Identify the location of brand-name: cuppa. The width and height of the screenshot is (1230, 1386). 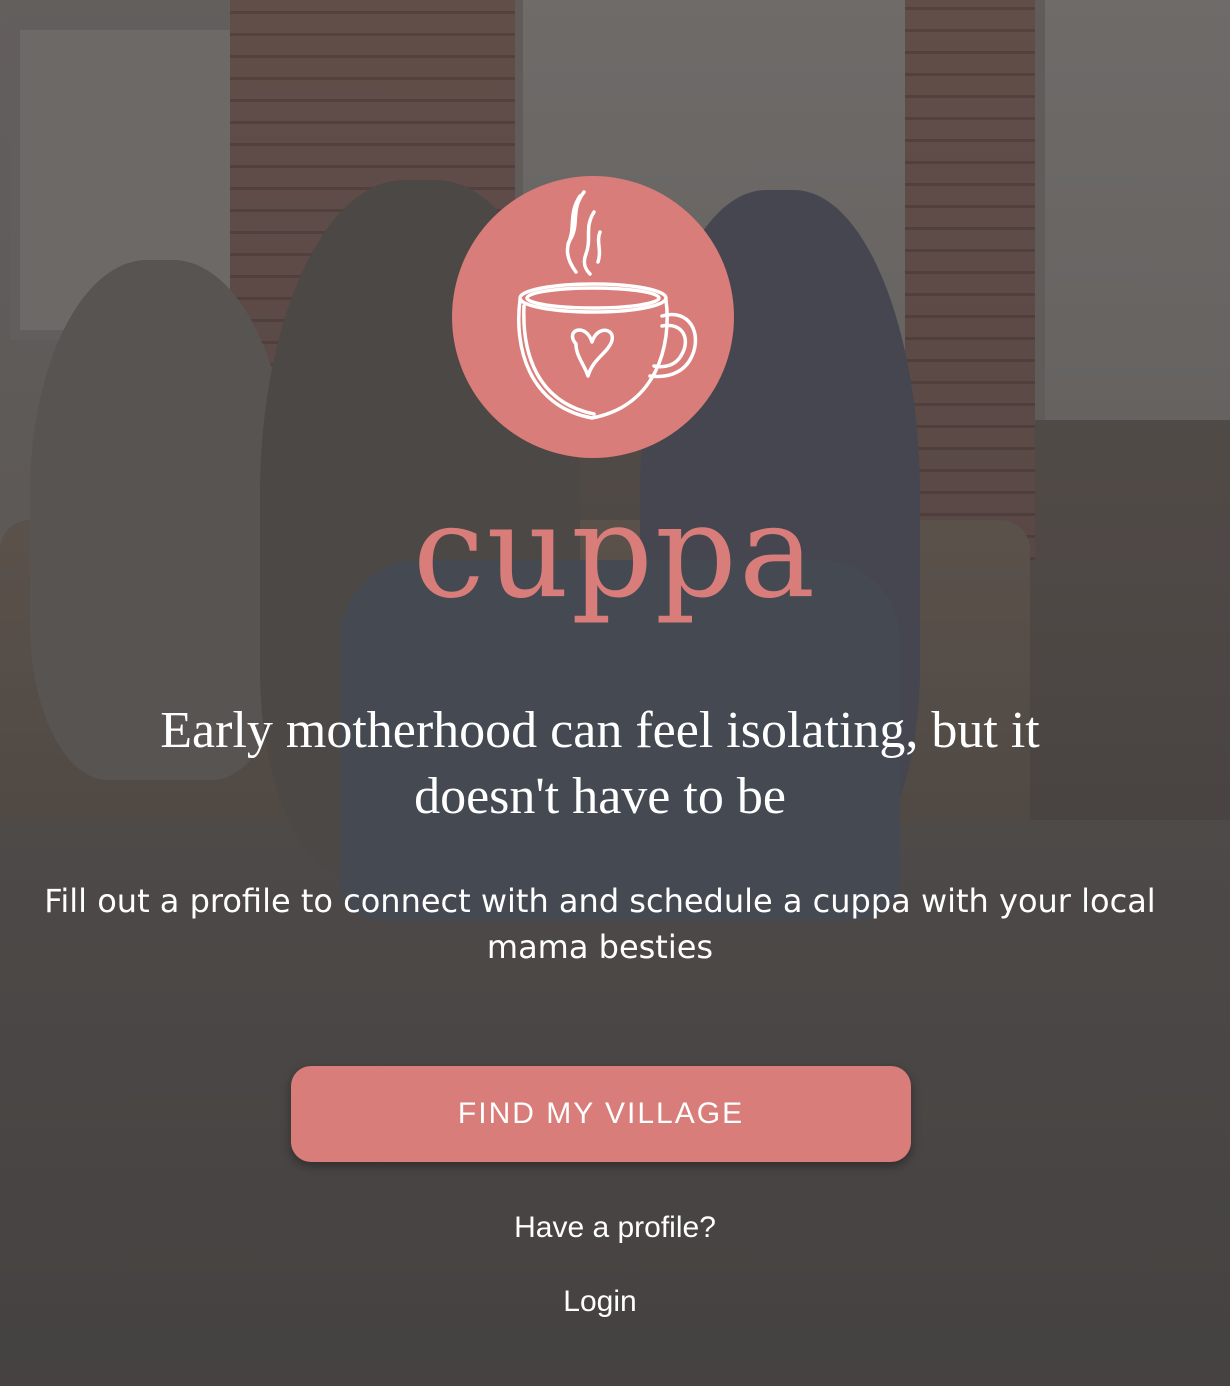
(615, 552).